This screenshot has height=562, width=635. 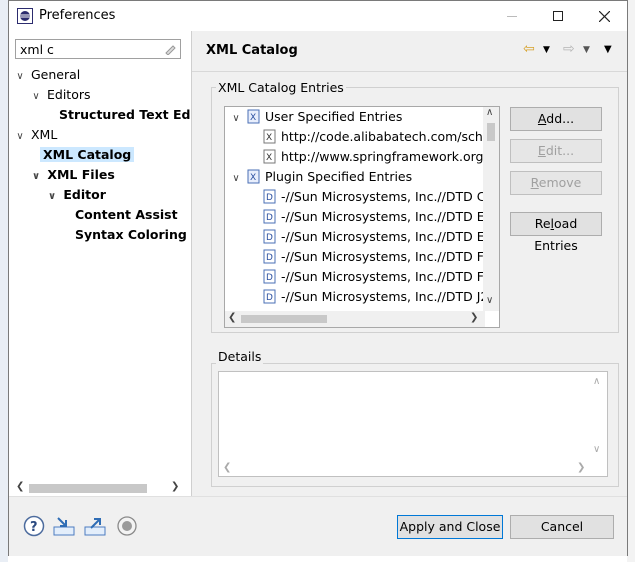 What do you see at coordinates (378, 197) in the screenshot?
I see `list-item: D -//Sun Microsystems, Inc.//DTD Co` at bounding box center [378, 197].